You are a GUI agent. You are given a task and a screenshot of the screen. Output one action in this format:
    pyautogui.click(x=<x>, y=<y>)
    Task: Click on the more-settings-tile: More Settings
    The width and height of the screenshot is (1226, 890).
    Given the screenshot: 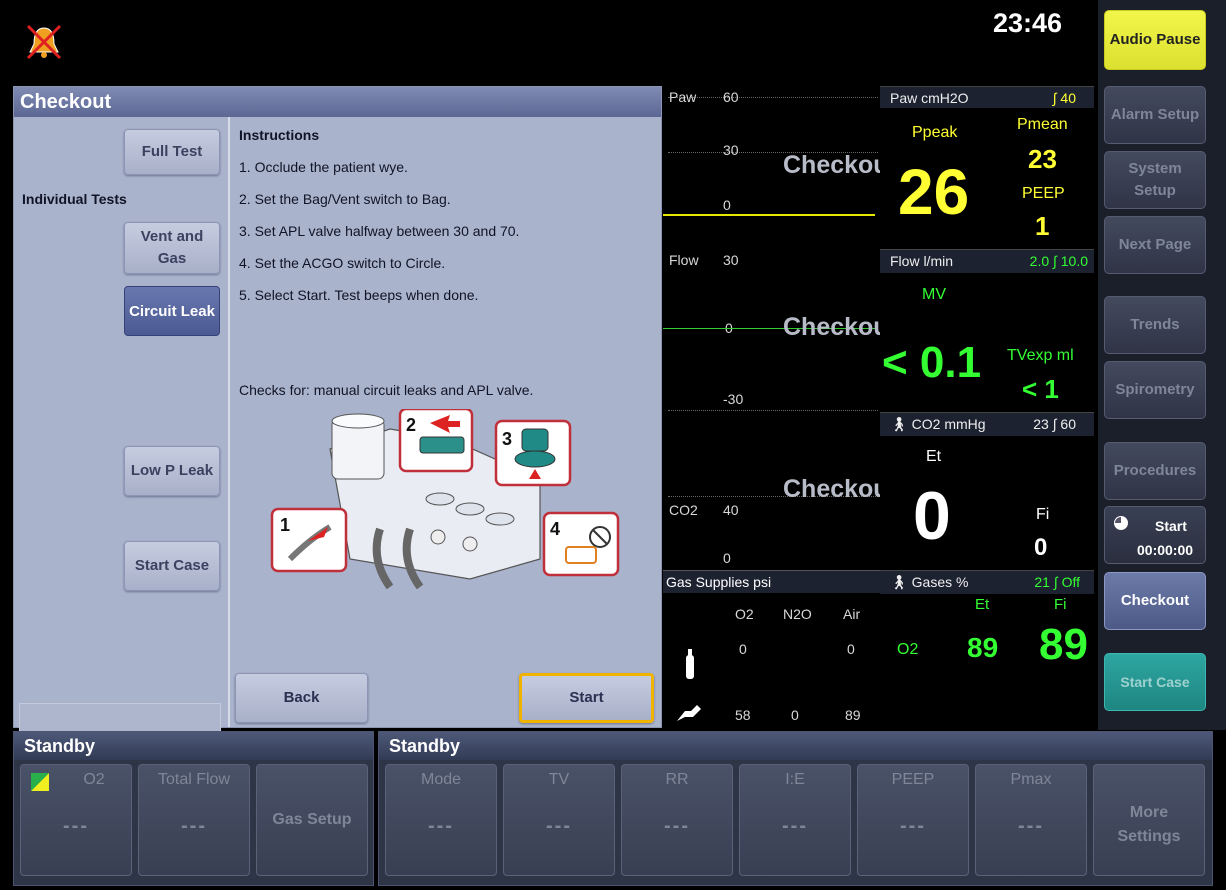 What is the action you would take?
    pyautogui.click(x=1149, y=820)
    